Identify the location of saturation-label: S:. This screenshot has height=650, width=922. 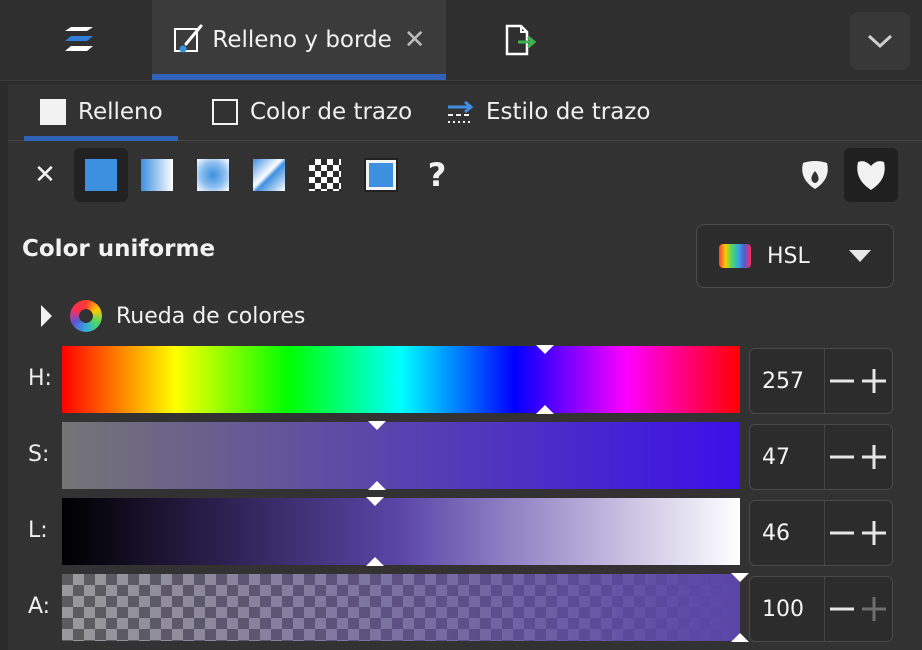
(39, 454).